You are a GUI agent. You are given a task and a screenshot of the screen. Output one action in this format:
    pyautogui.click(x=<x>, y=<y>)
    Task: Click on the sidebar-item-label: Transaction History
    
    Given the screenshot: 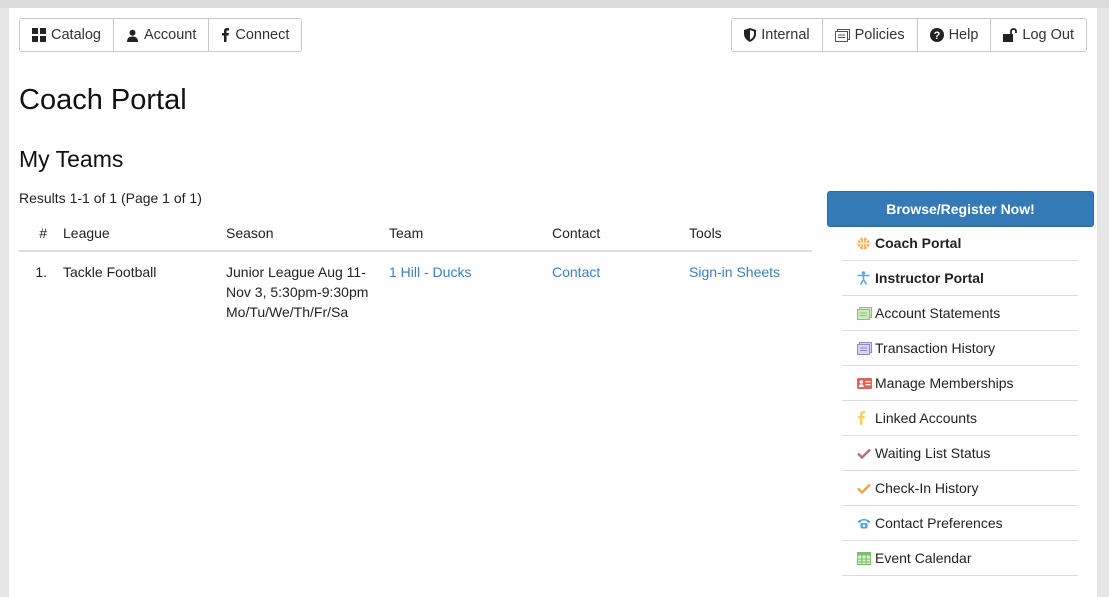 What is the action you would take?
    pyautogui.click(x=935, y=348)
    